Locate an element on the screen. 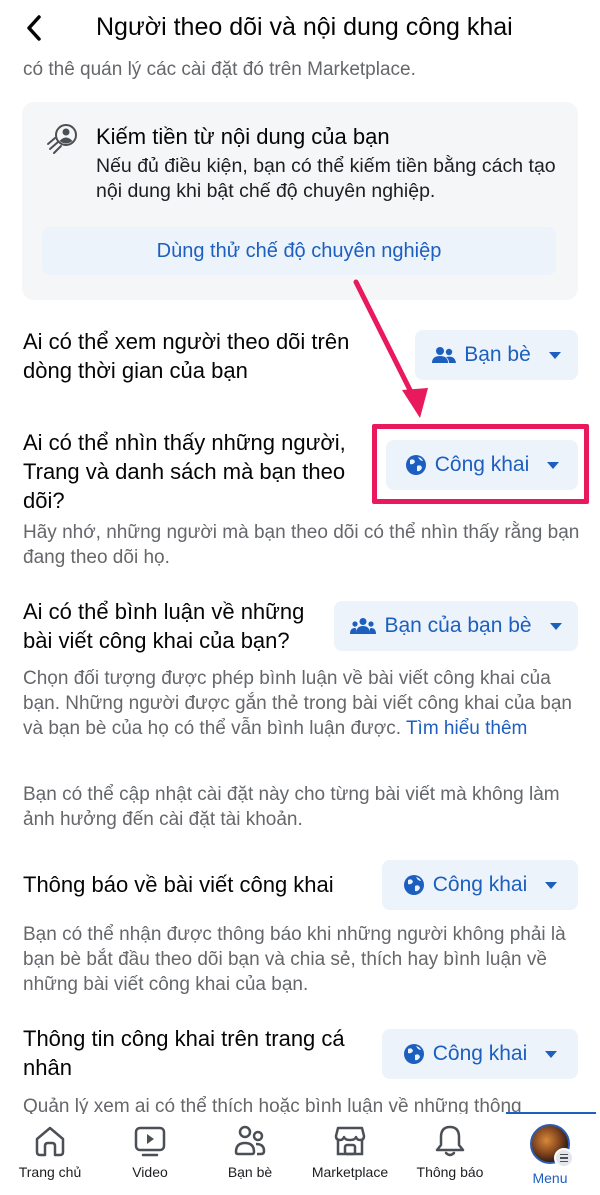 Image resolution: width=600 pixels, height=1195 pixels. header: Người theo dõi và nội dung công khai is located at coordinates (300, 28).